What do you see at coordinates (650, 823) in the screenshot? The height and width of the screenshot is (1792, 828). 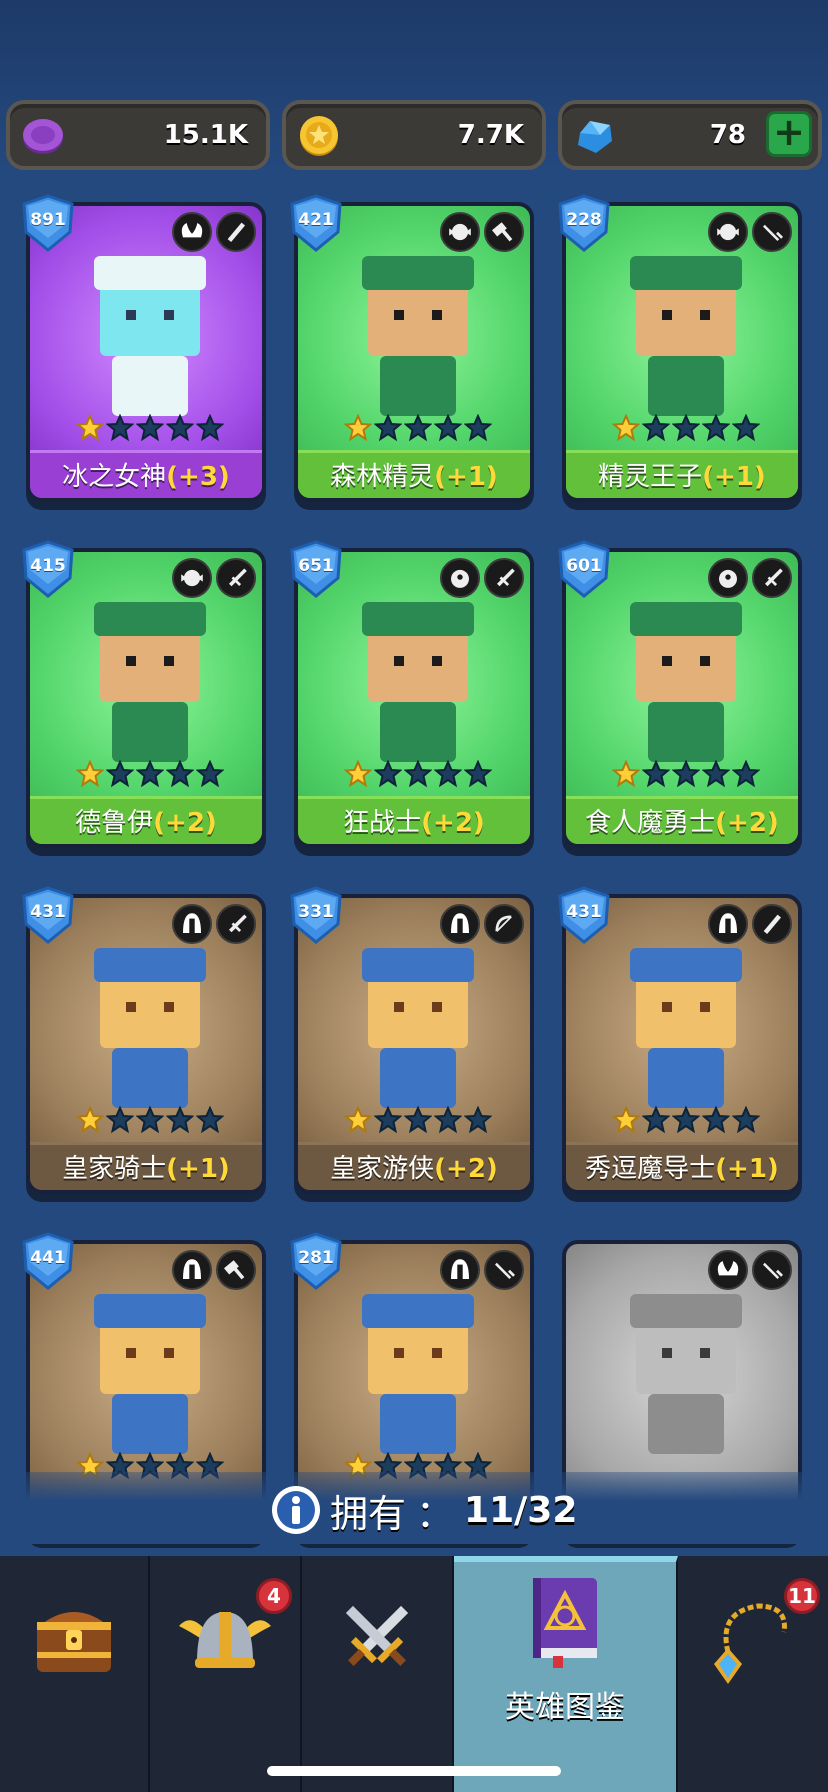 I see `hero-name: 食人魔勇士` at bounding box center [650, 823].